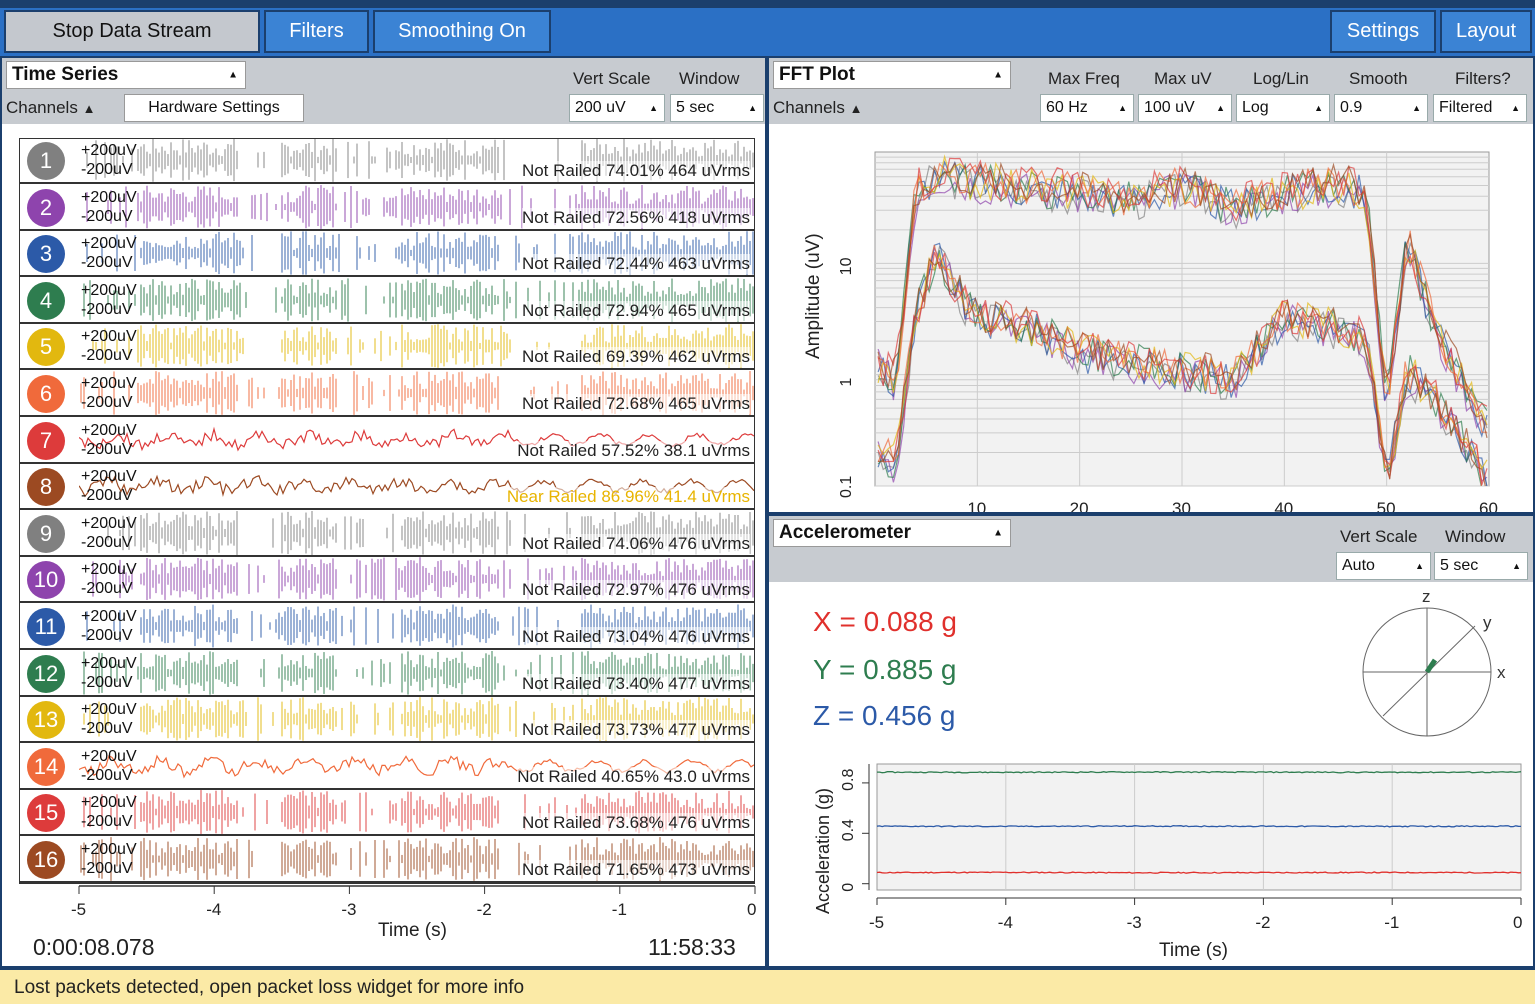  What do you see at coordinates (387, 394) in the screenshot?
I see `channel-row: 6 +200uV -200uV Not Railed 72.68% 465 uVrms` at bounding box center [387, 394].